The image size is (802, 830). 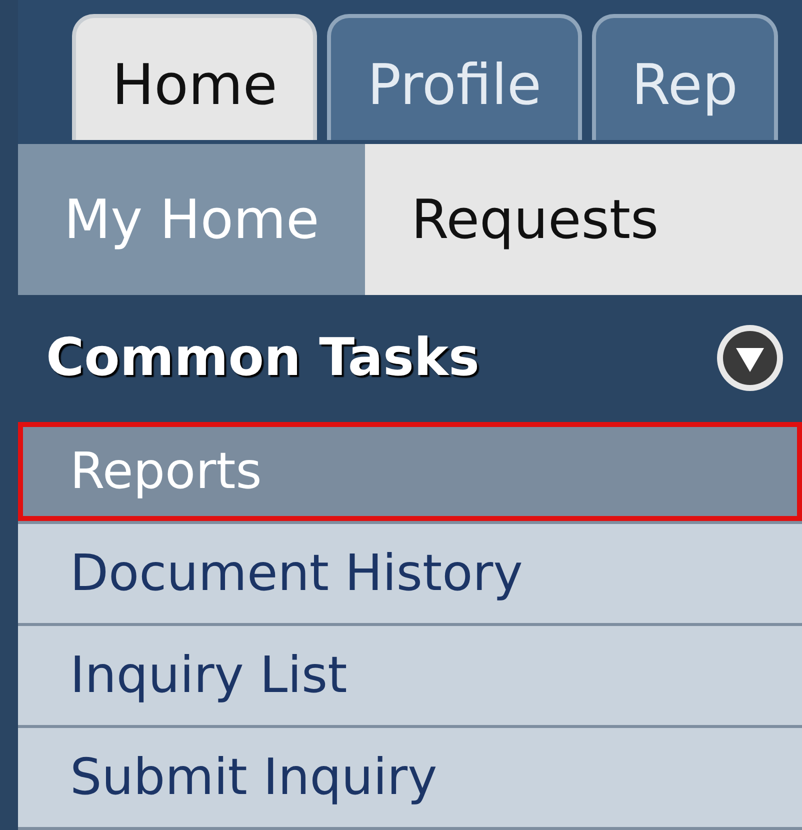 What do you see at coordinates (195, 77) in the screenshot?
I see `tab: Home` at bounding box center [195, 77].